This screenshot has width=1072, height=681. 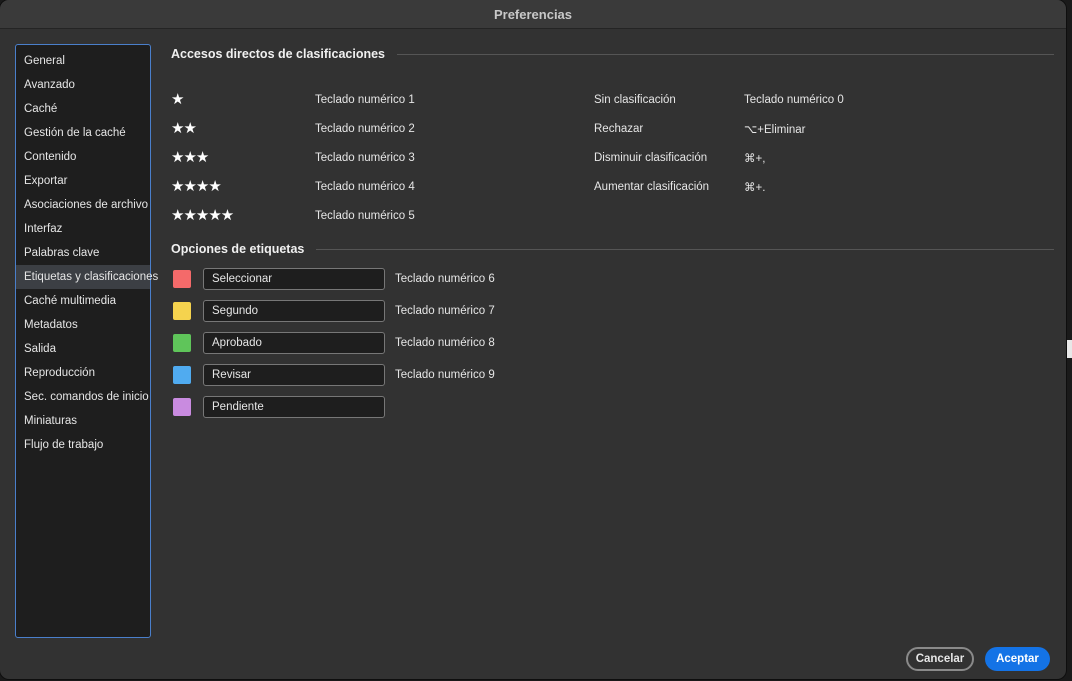 What do you see at coordinates (445, 311) in the screenshot?
I see `label-shortcut: Teclado numérico 7` at bounding box center [445, 311].